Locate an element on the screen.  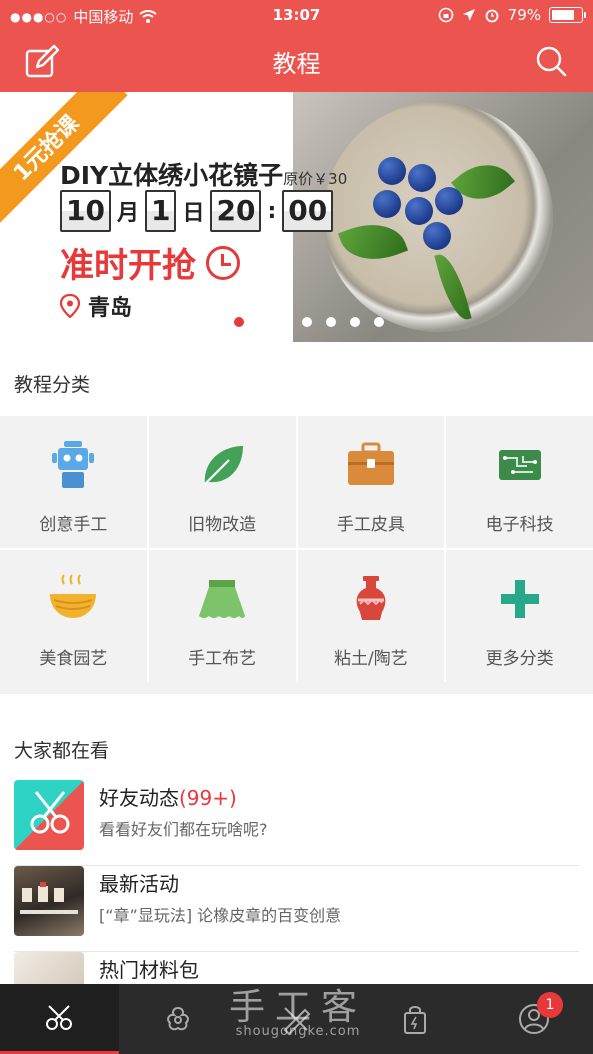
flower-icon is located at coordinates (178, 1018).